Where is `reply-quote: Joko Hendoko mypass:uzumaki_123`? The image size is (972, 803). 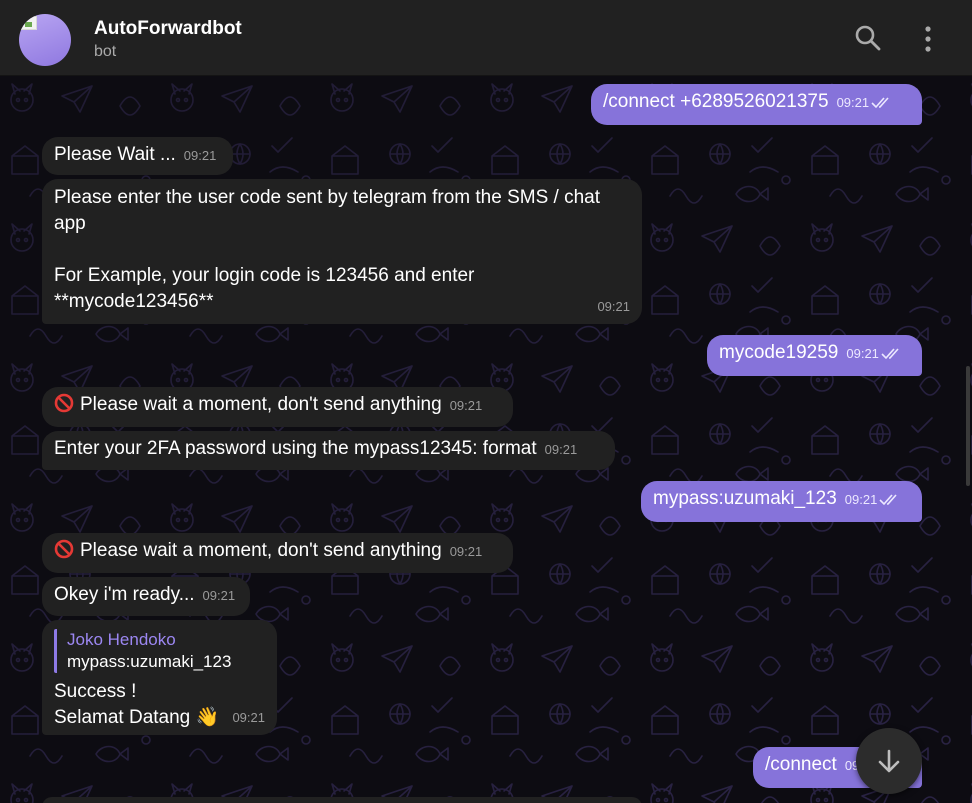
reply-quote: Joko Hendoko mypass:uzumaki_123 is located at coordinates (159, 651).